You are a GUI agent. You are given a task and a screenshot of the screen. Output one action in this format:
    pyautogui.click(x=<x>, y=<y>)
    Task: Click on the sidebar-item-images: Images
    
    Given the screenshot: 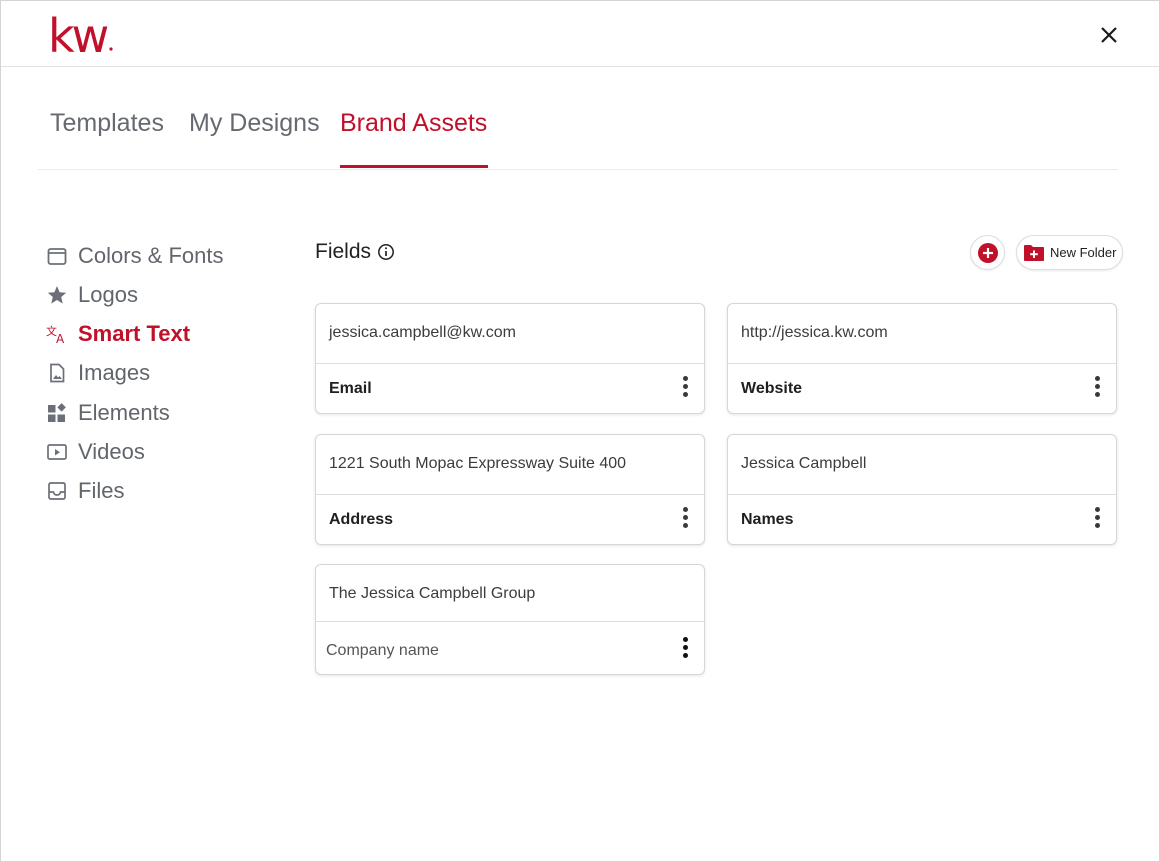 What is the action you would take?
    pyautogui.click(x=161, y=373)
    